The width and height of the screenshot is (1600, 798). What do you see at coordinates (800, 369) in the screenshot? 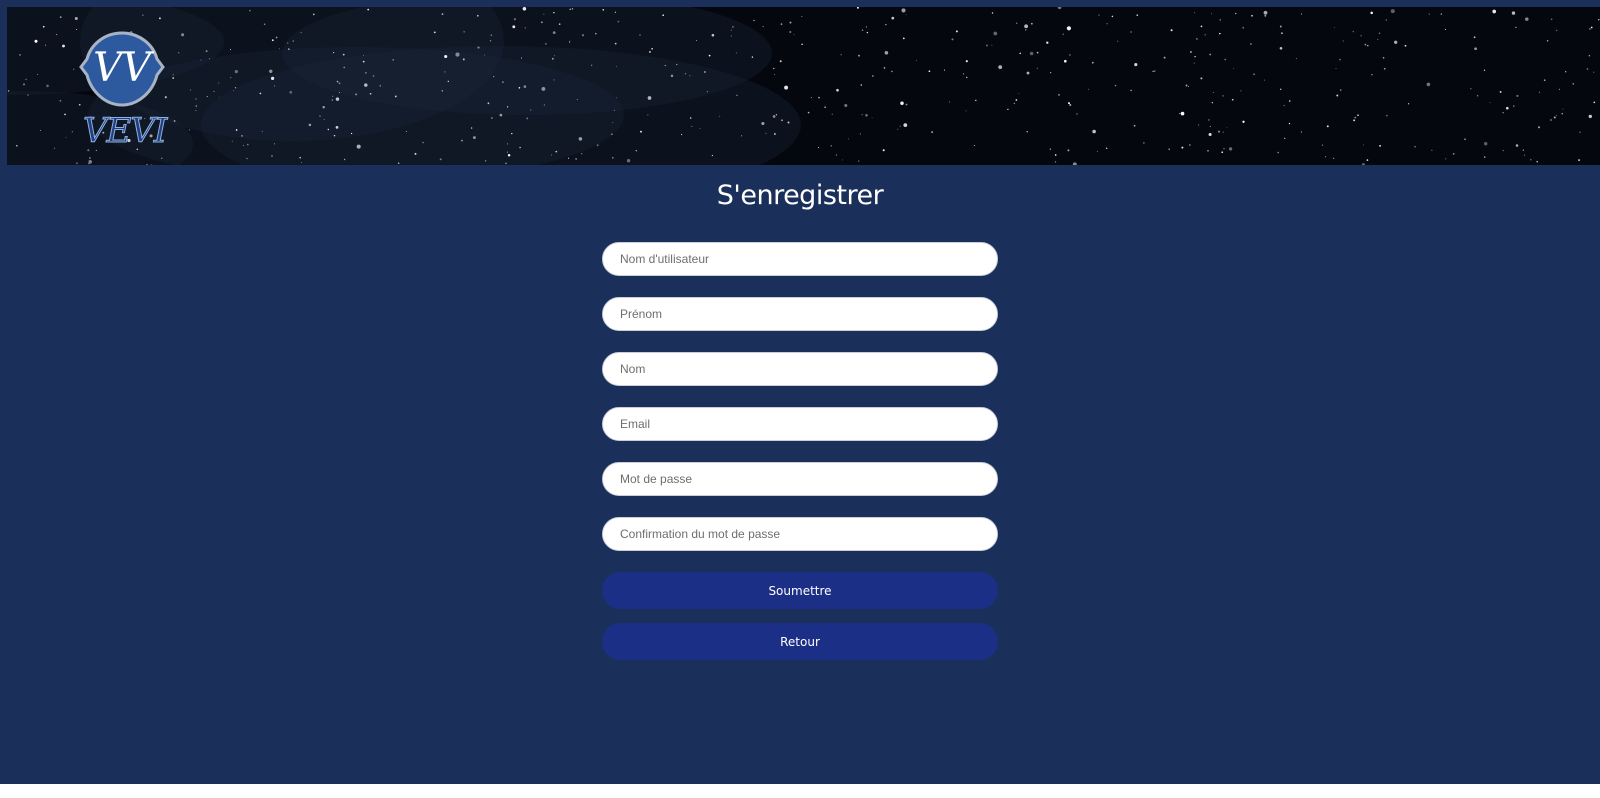
I see `lastname-input` at bounding box center [800, 369].